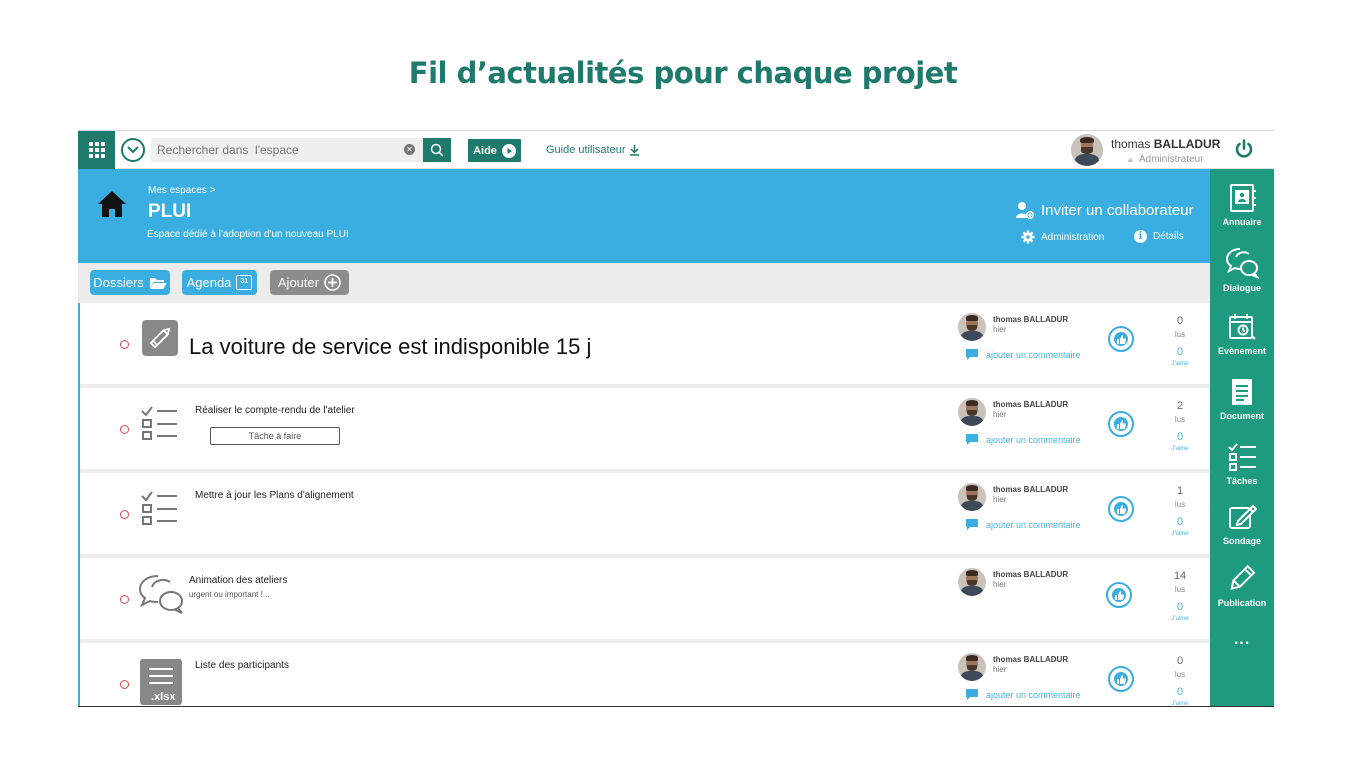 This screenshot has height=768, width=1366. I want to click on sidebar-label: Sondage, so click(1241, 541).